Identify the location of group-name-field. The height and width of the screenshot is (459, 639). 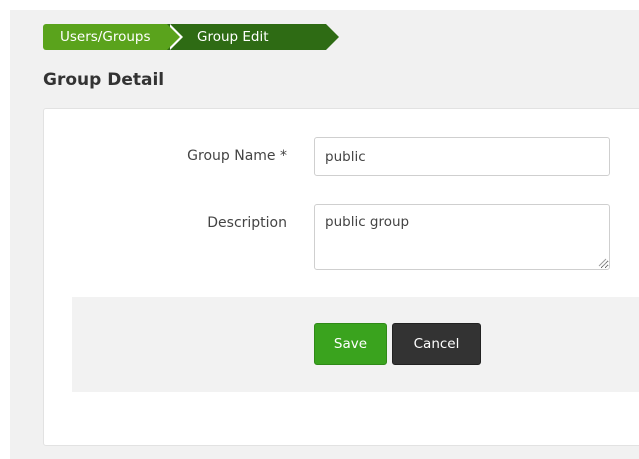
(462, 156).